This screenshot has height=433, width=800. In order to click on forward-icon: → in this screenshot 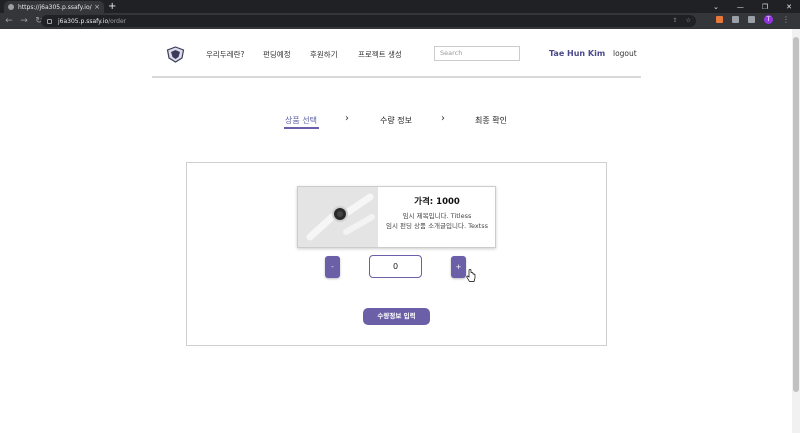, I will do `click(24, 21)`.